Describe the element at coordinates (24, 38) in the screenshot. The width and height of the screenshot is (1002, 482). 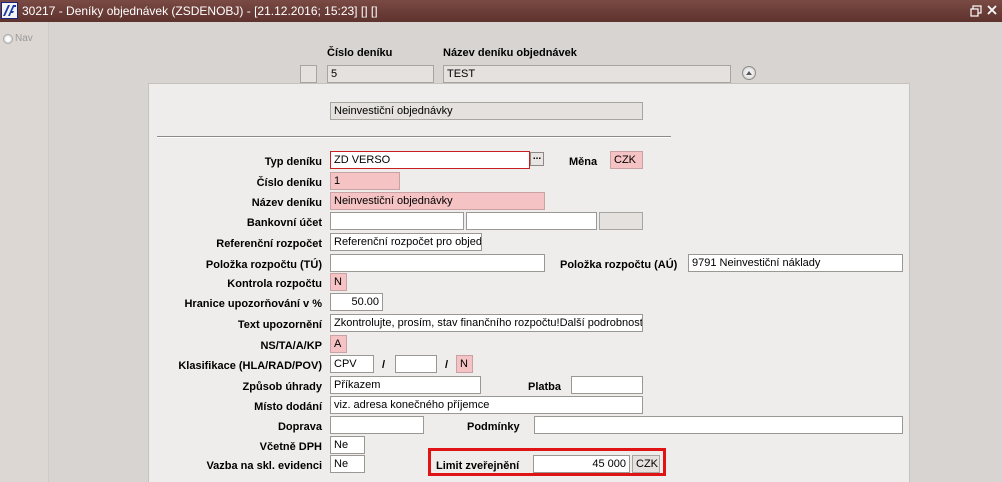
I see `nav-label: Nav` at that location.